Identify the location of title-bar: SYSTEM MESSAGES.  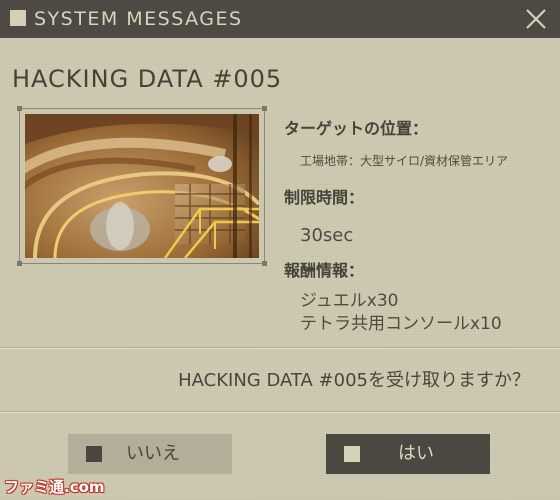
(280, 19).